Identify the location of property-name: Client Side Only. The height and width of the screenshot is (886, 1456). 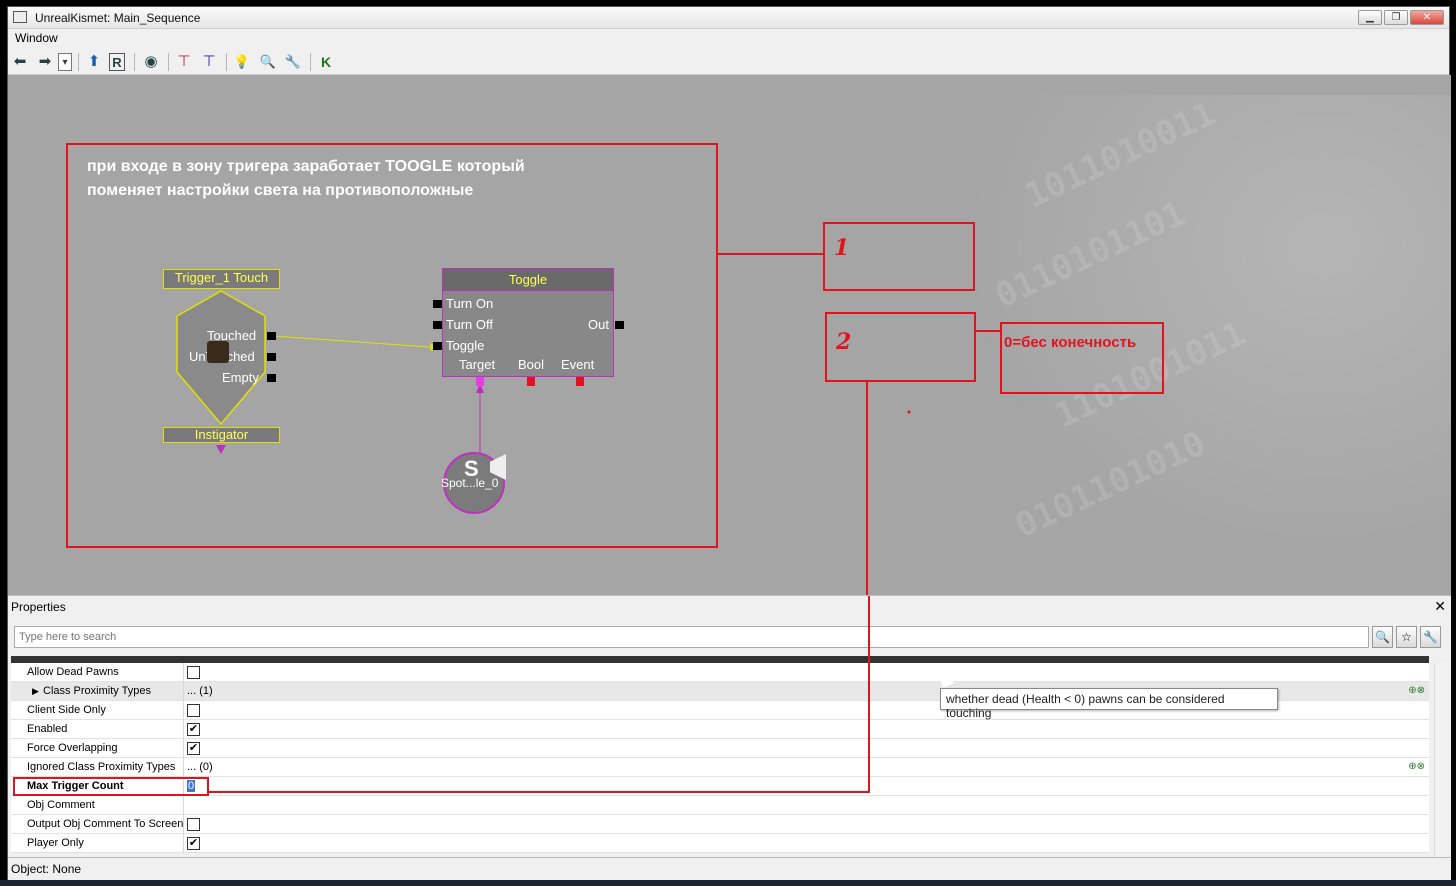
(66, 710).